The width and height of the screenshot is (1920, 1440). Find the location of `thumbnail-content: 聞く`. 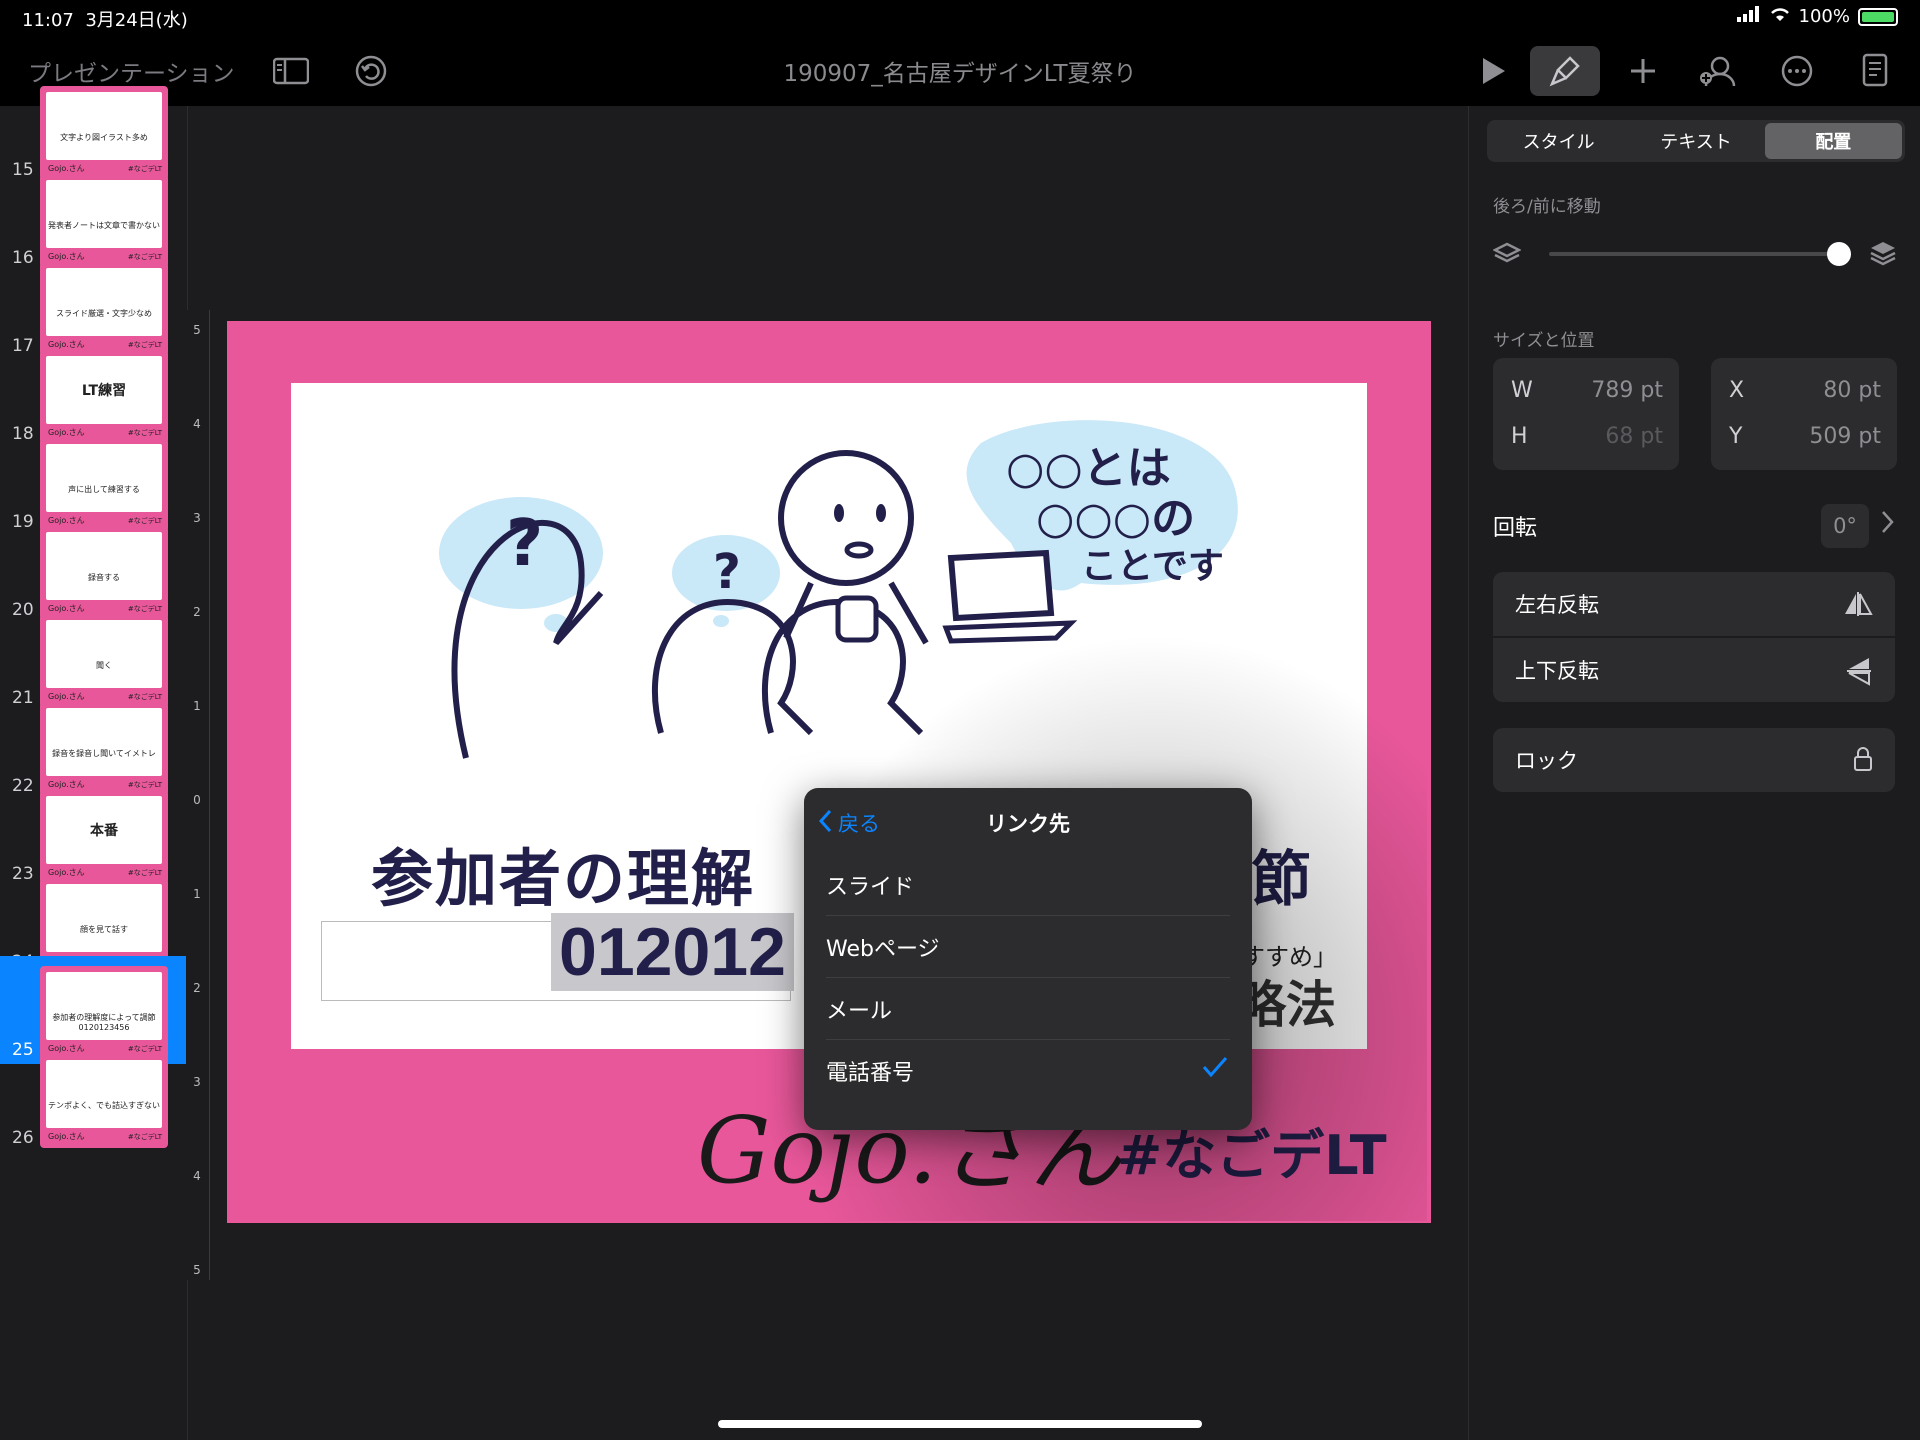

thumbnail-content: 聞く is located at coordinates (104, 654).